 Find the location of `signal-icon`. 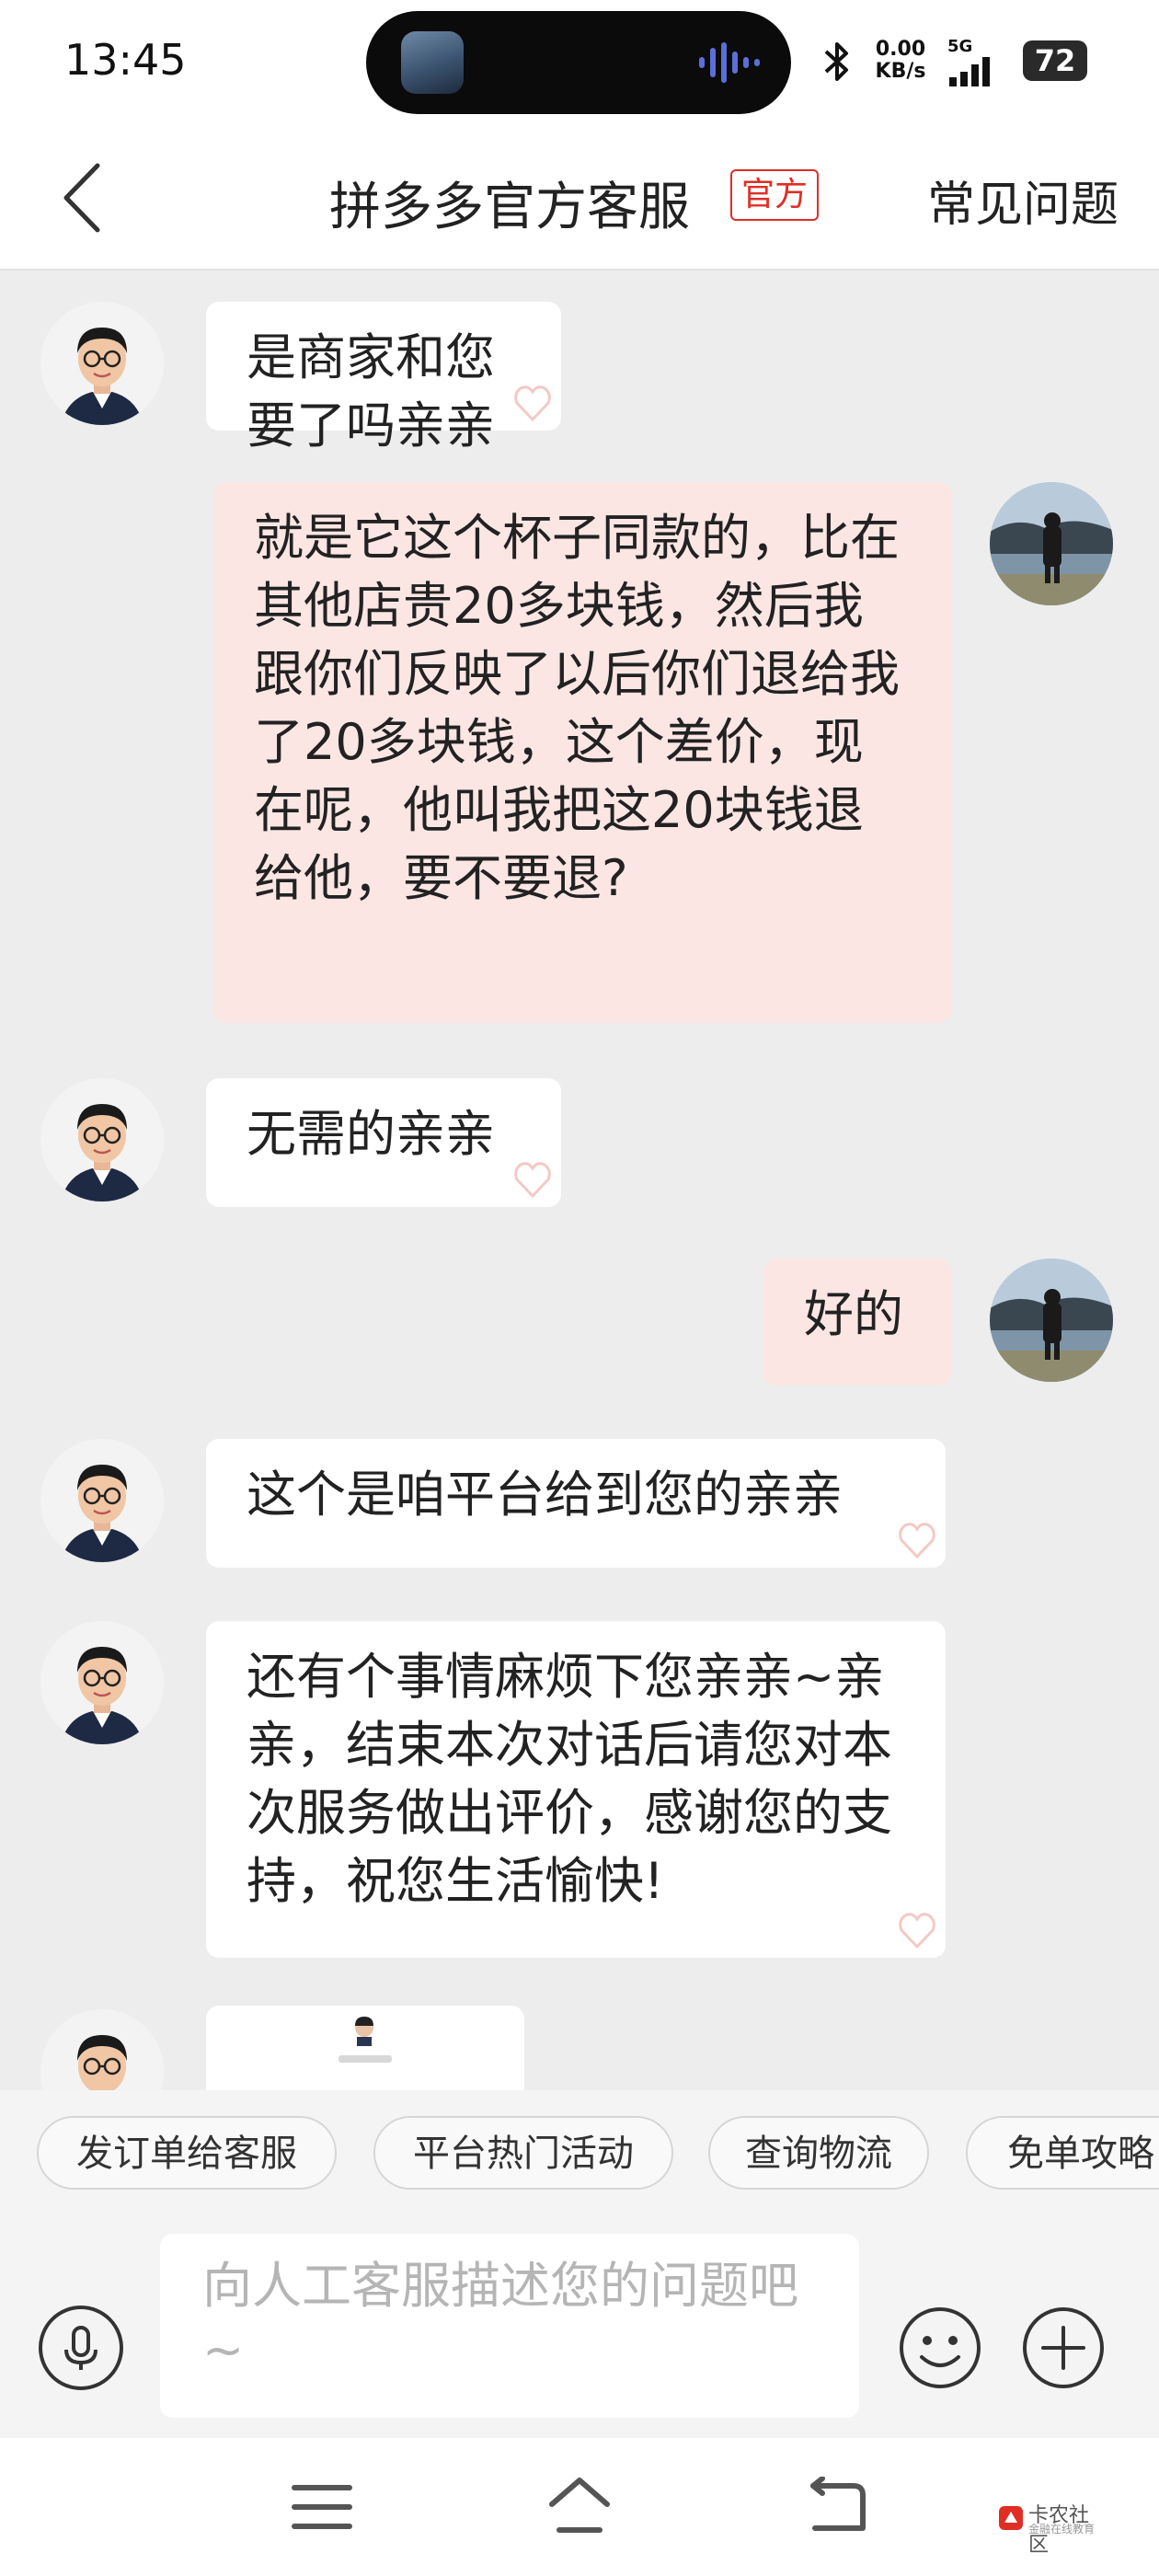

signal-icon is located at coordinates (969, 71).